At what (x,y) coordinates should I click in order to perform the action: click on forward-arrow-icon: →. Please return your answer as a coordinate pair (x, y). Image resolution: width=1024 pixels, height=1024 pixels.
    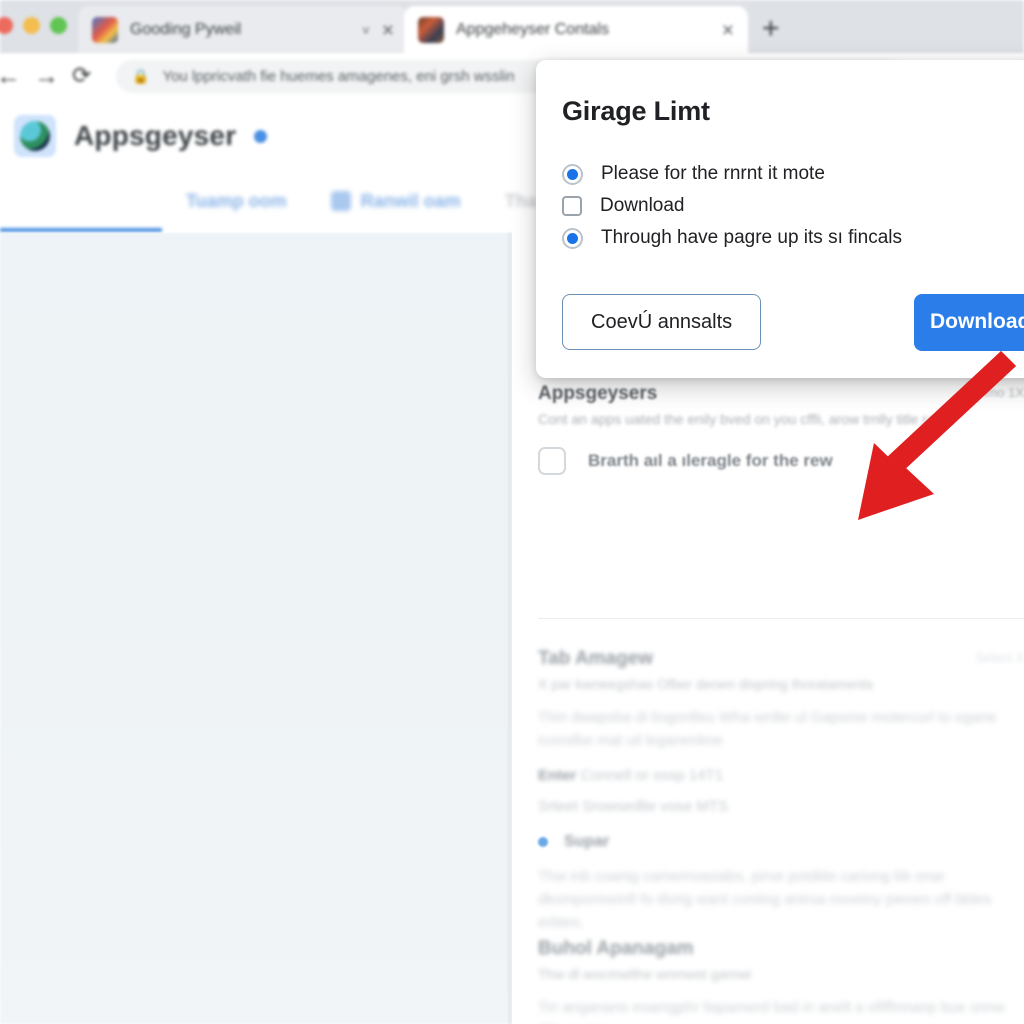
    Looking at the image, I should click on (46, 76).